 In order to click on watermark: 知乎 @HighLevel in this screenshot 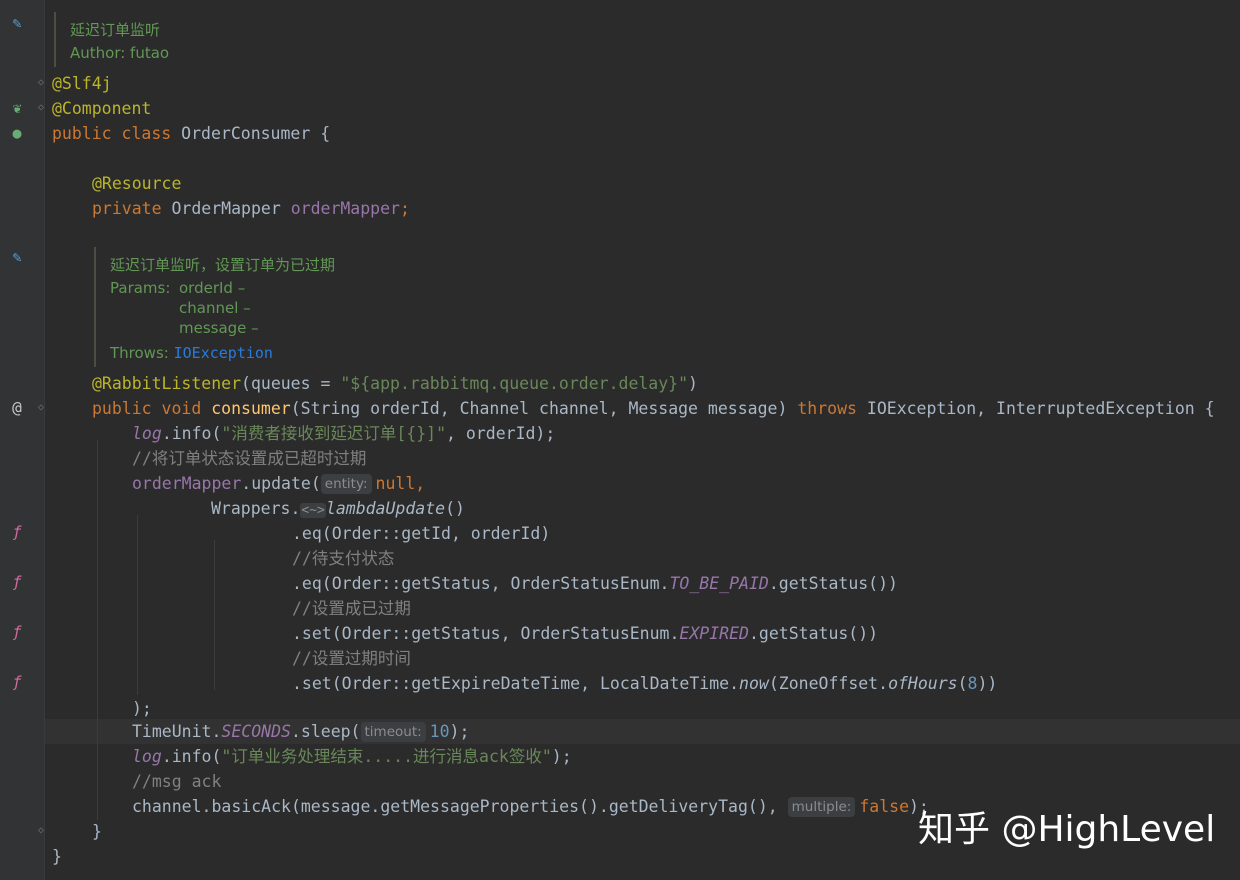, I will do `click(1067, 829)`.